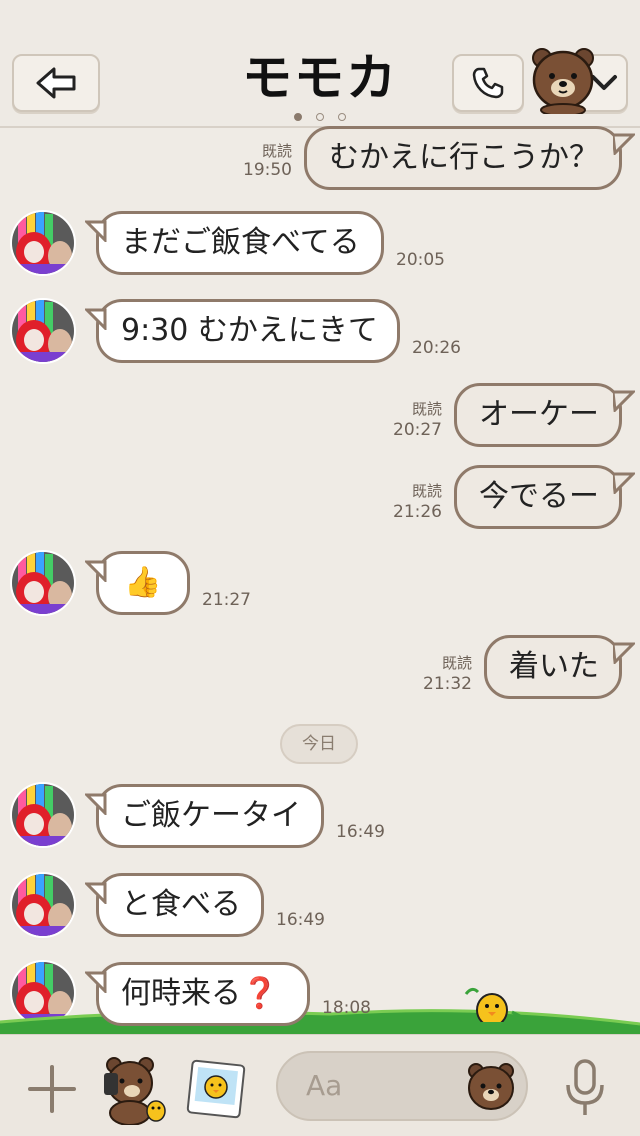  I want to click on message-input: Aa, so click(402, 1086).